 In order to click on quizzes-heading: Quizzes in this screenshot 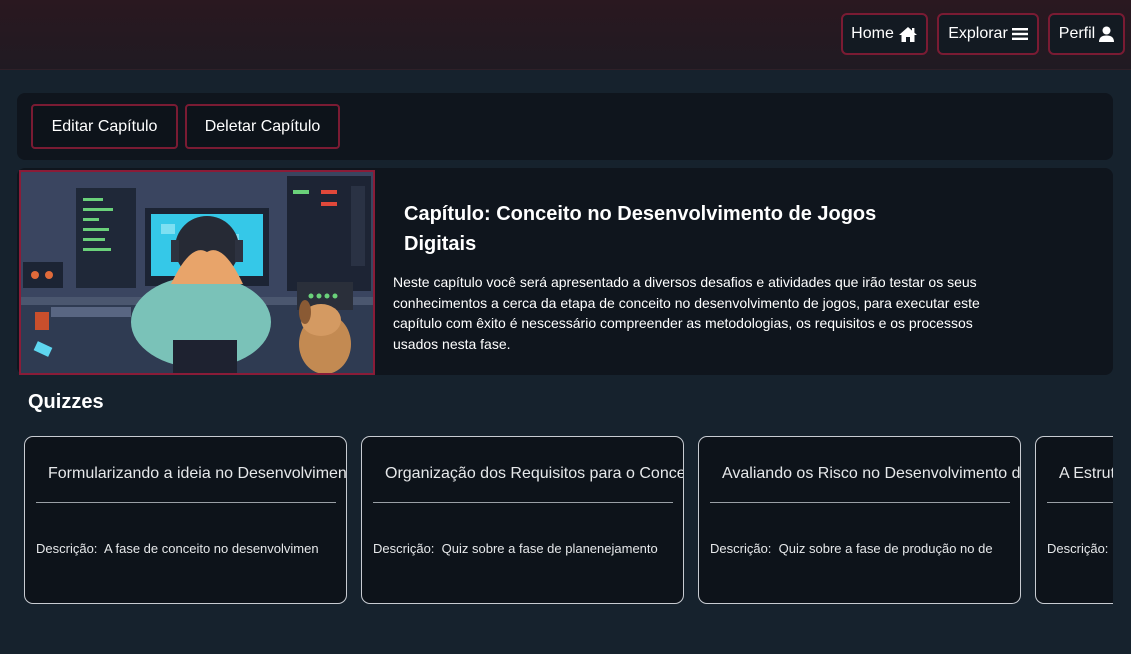, I will do `click(66, 402)`.